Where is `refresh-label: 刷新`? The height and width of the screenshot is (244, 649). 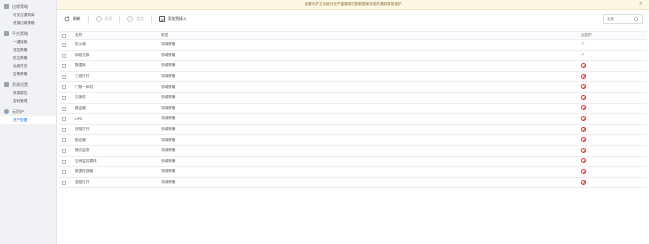 refresh-label: 刷新 is located at coordinates (77, 18).